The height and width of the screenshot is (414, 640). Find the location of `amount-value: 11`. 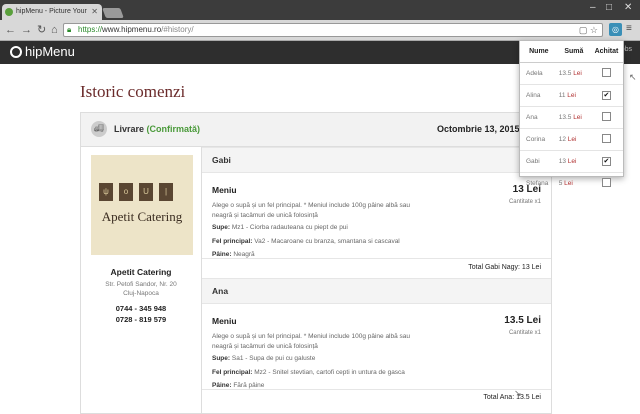

amount-value: 11 is located at coordinates (562, 95).